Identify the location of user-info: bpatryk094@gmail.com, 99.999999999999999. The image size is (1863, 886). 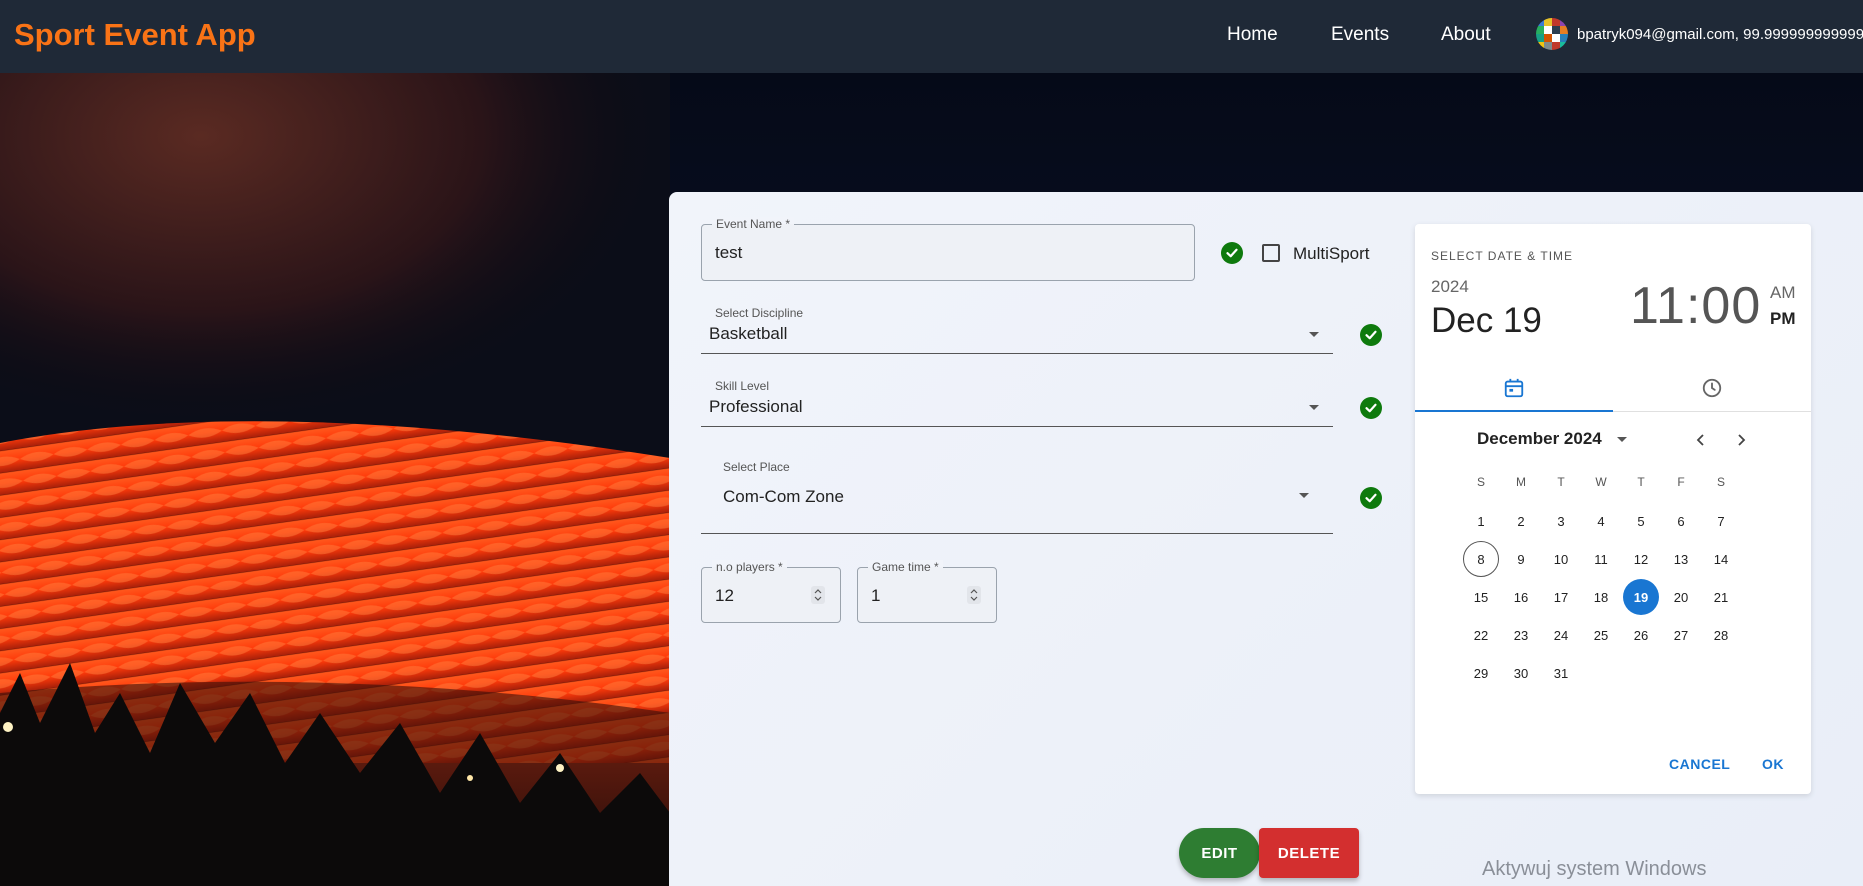
(1720, 34).